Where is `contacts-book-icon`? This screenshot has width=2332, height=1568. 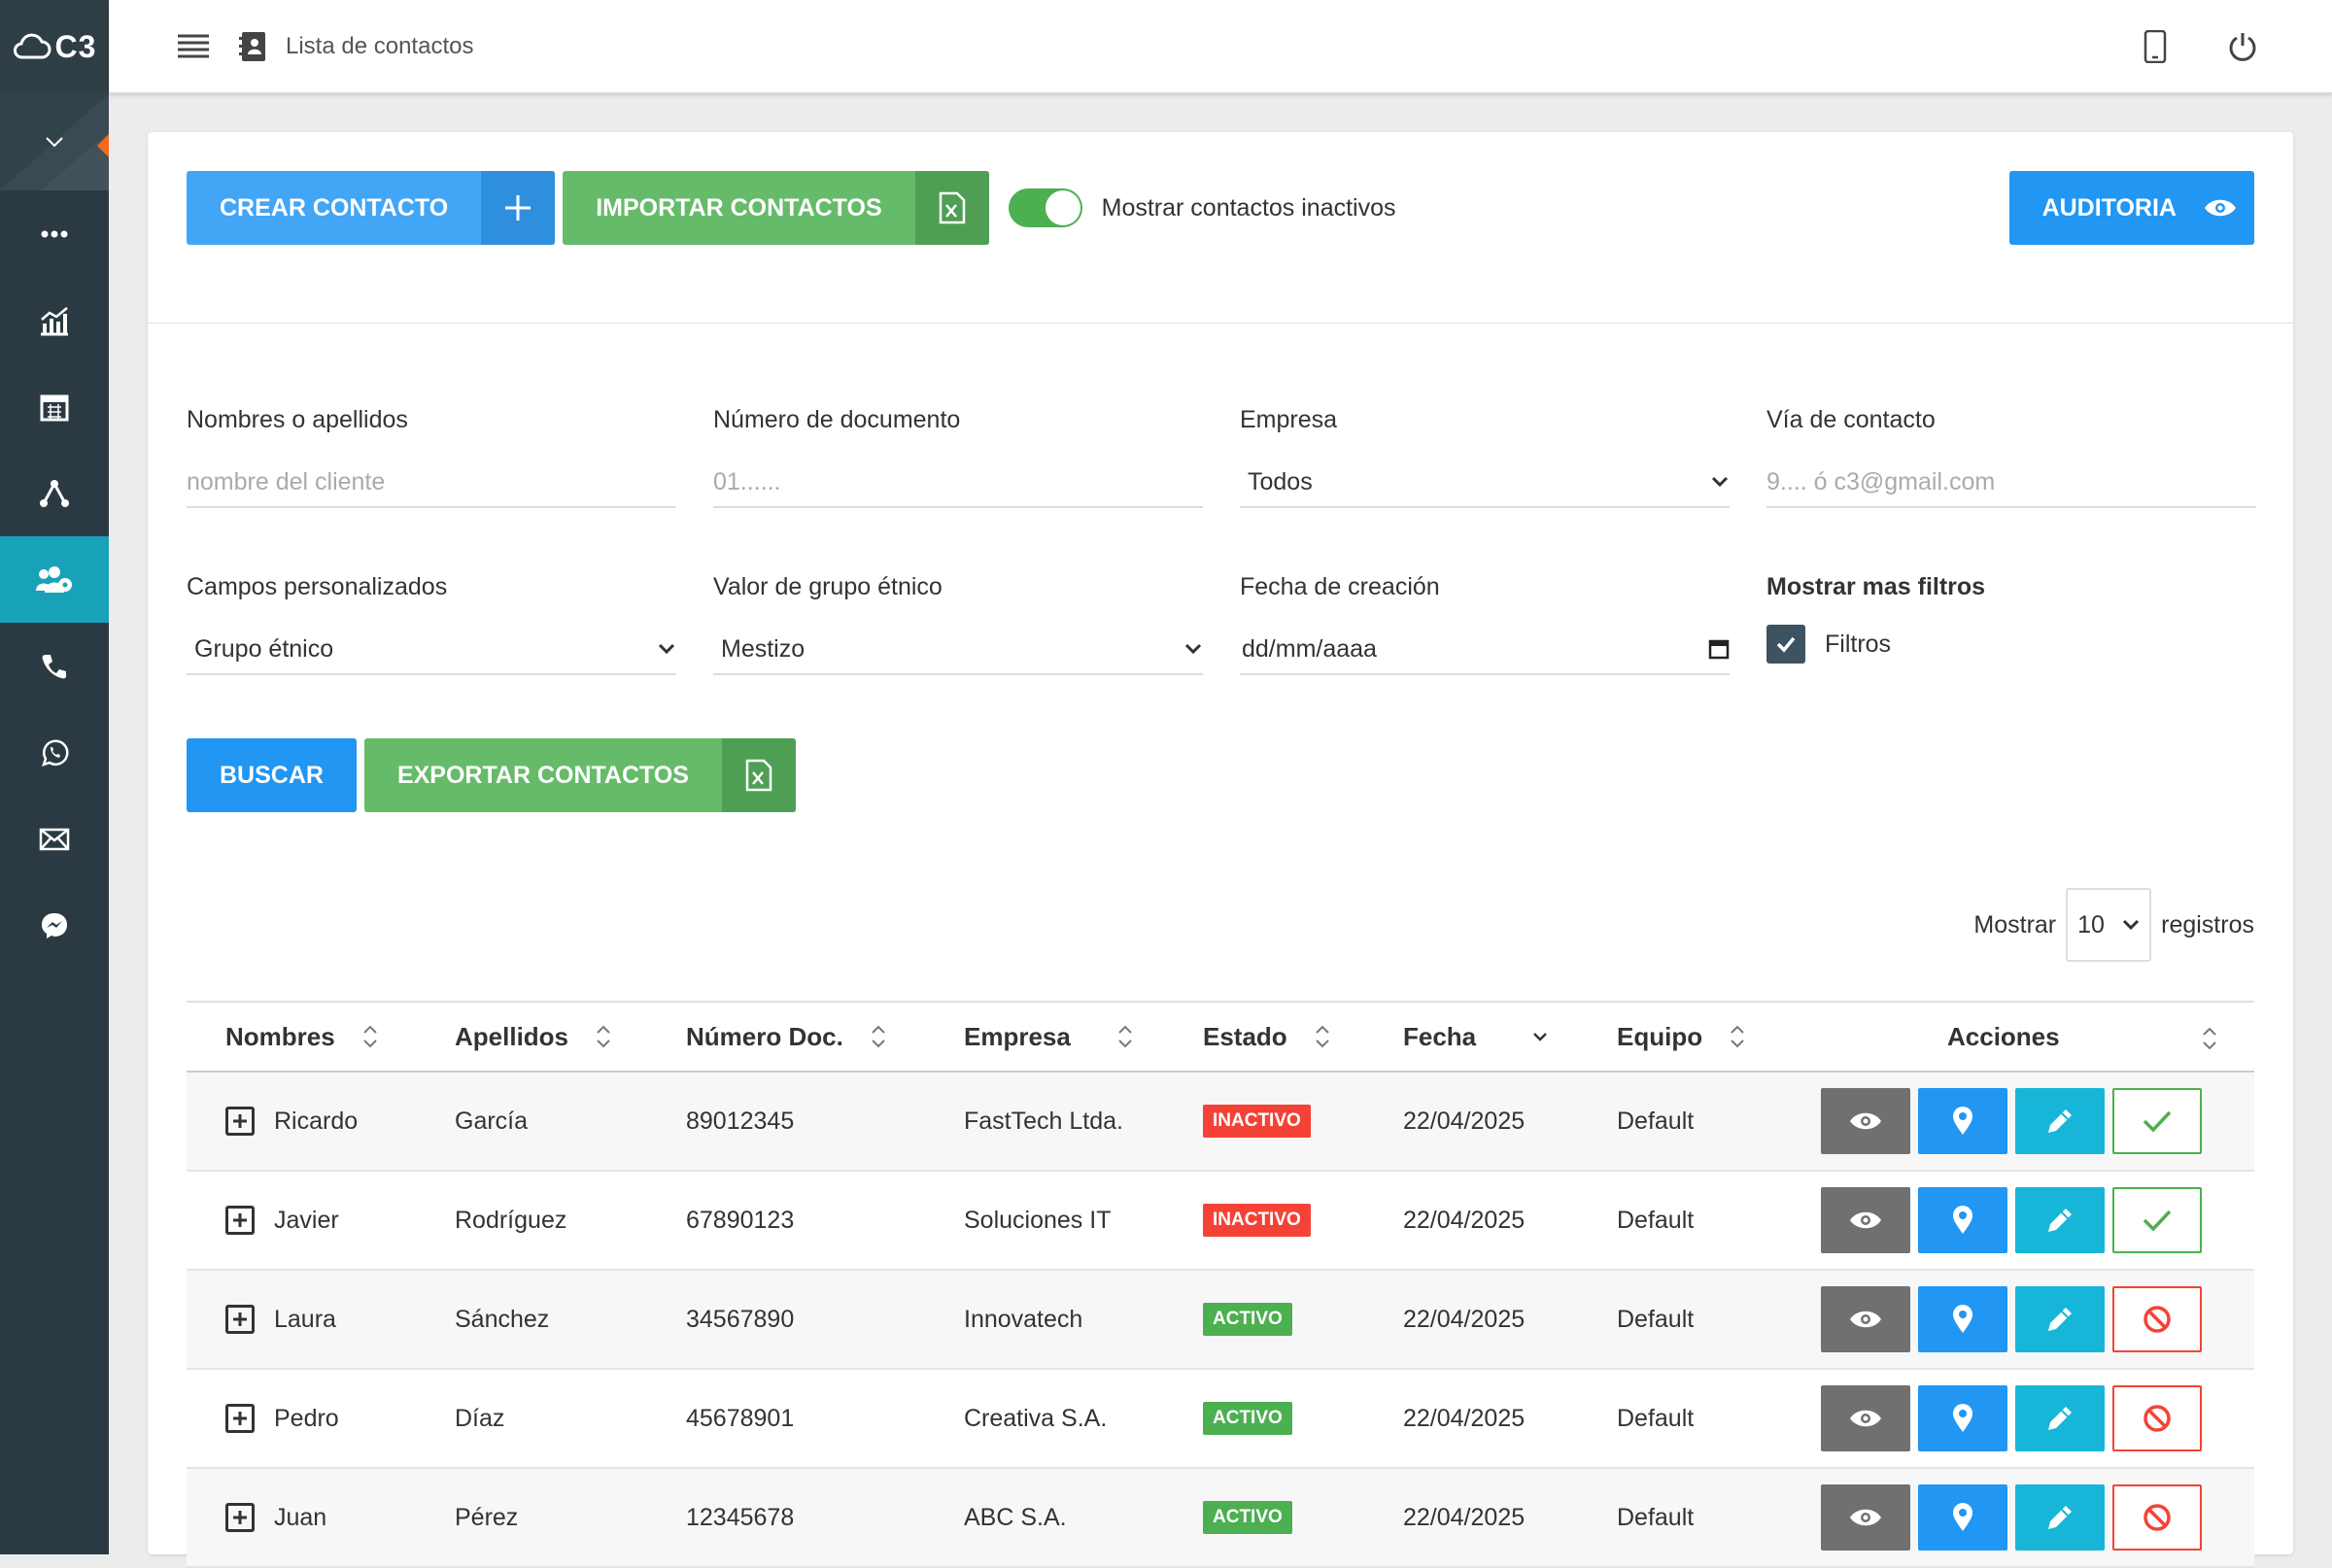 contacts-book-icon is located at coordinates (252, 46).